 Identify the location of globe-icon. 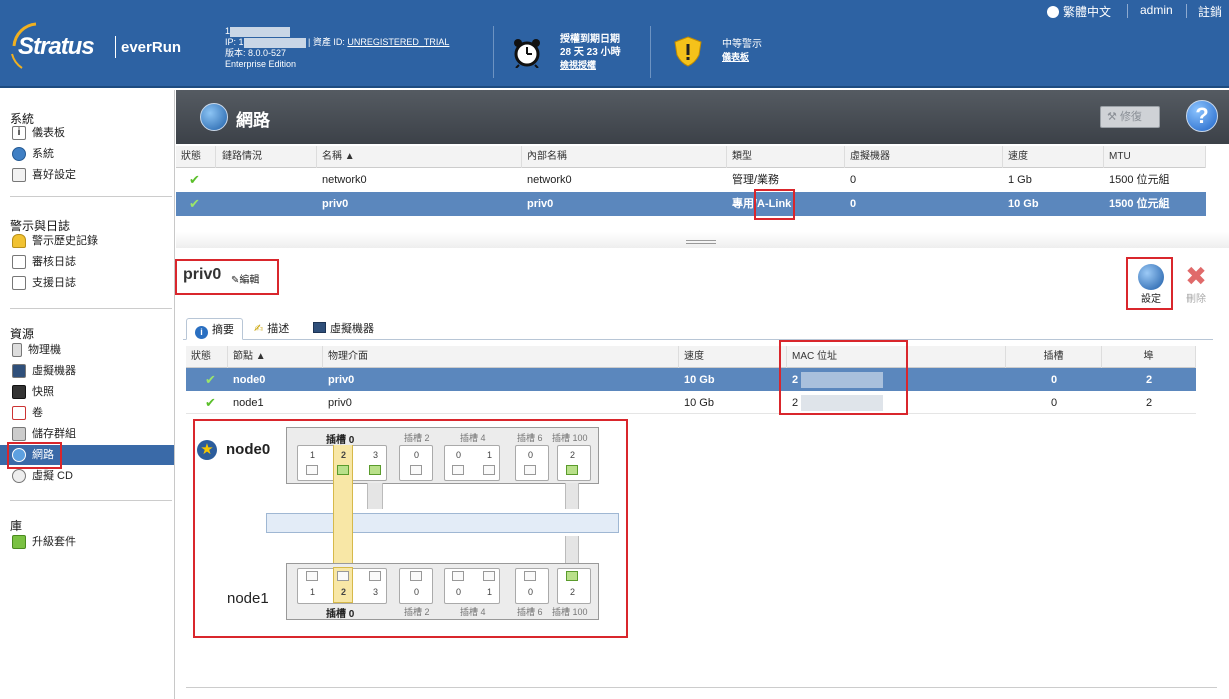
(1053, 12).